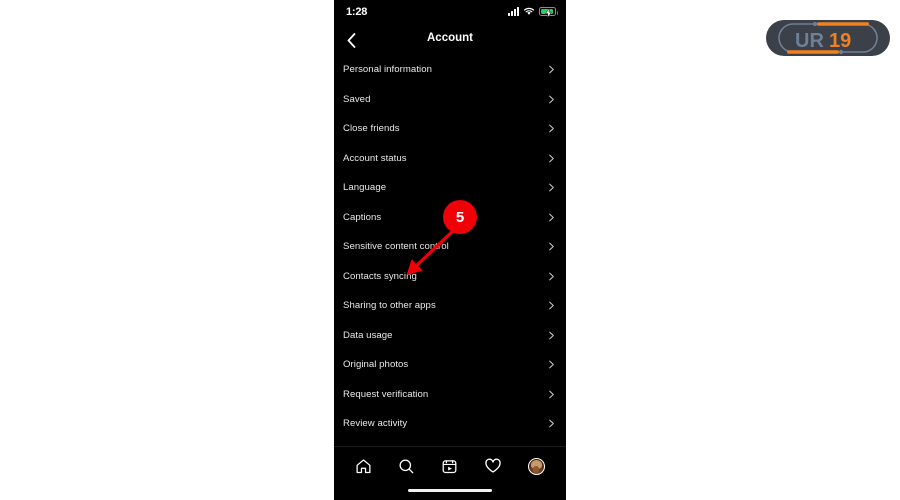  I want to click on menu-item-label: Language, so click(365, 188).